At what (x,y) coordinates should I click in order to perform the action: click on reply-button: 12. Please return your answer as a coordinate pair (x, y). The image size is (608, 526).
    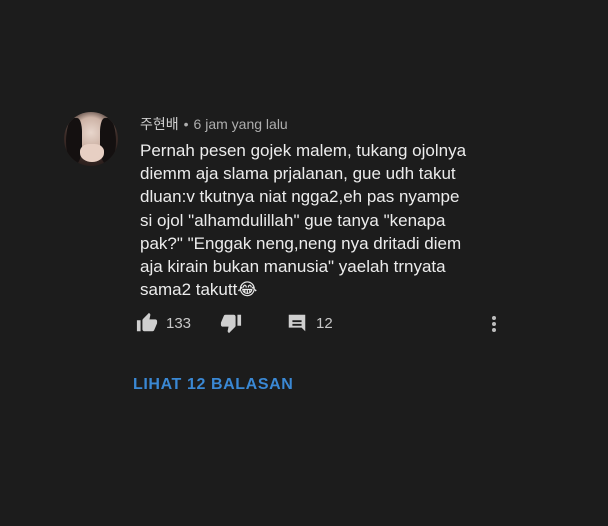
    Looking at the image, I should click on (309, 323).